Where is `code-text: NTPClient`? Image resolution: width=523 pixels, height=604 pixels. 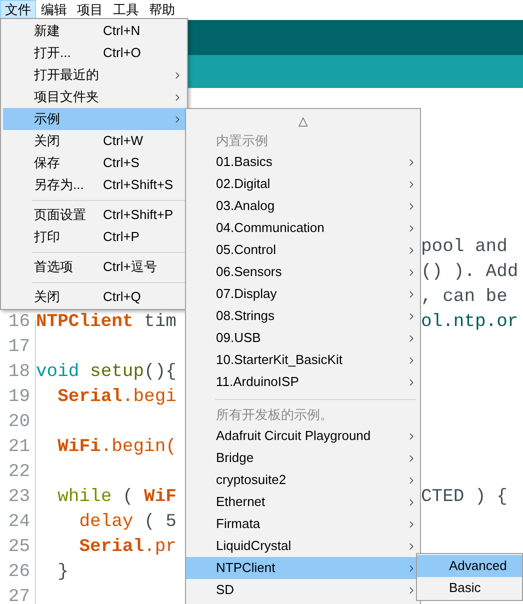
code-text: NTPClient is located at coordinates (85, 322).